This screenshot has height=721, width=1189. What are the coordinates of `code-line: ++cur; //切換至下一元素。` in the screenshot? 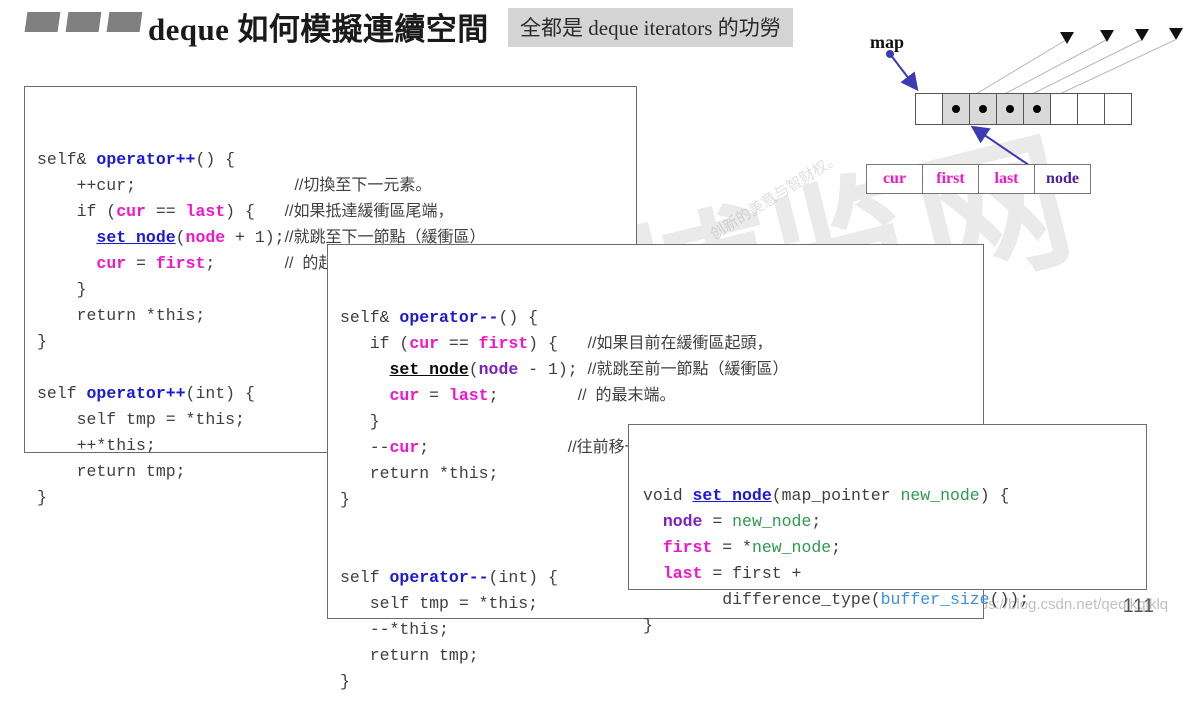 It's located at (336, 186).